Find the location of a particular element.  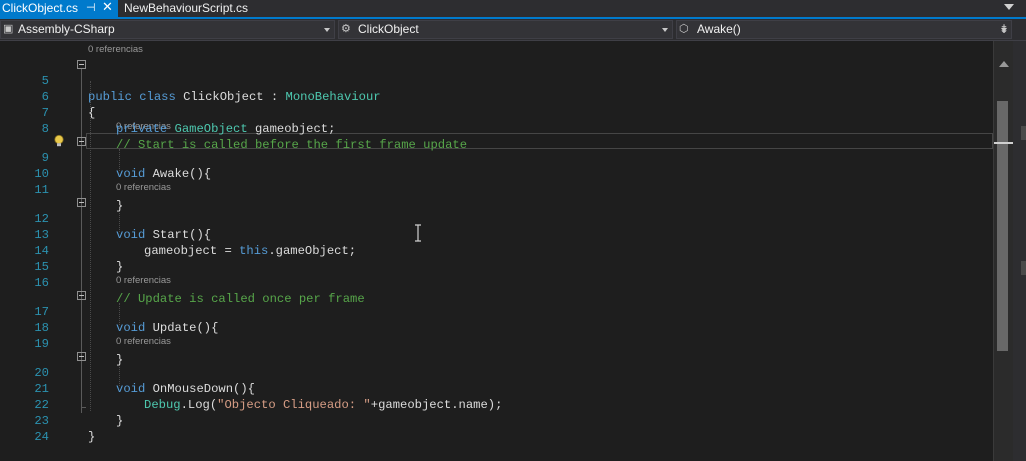

code-text: } is located at coordinates (92, 437).